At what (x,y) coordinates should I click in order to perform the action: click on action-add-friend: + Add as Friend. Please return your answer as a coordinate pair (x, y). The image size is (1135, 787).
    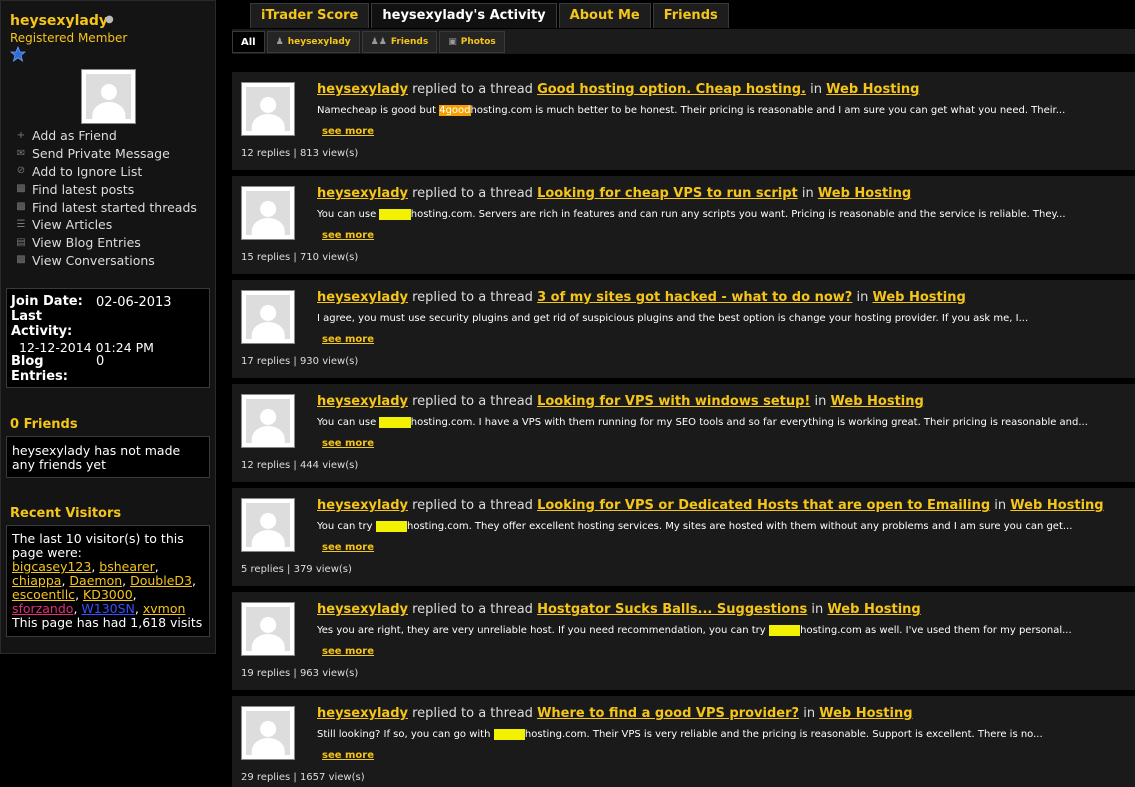
    Looking at the image, I should click on (106, 136).